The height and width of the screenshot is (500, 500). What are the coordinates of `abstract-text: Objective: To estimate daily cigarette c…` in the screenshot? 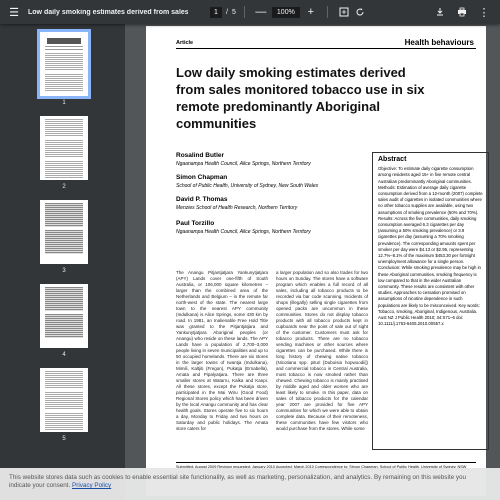 It's located at (430, 246).